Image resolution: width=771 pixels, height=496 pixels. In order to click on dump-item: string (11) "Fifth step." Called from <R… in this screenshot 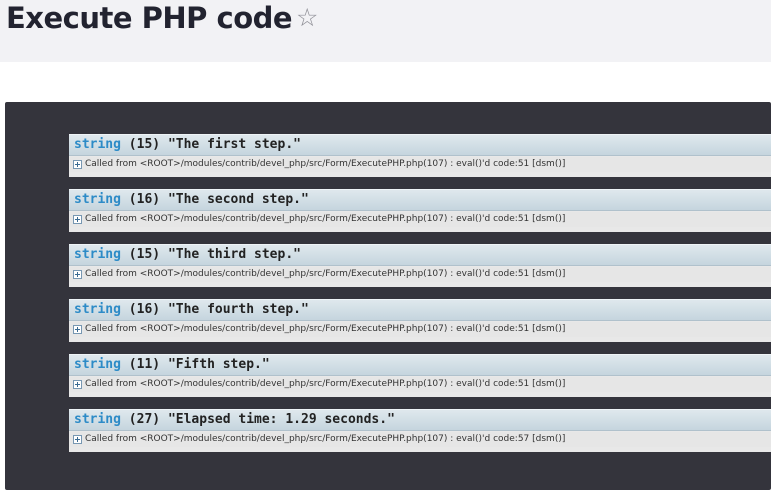, I will do `click(420, 375)`.